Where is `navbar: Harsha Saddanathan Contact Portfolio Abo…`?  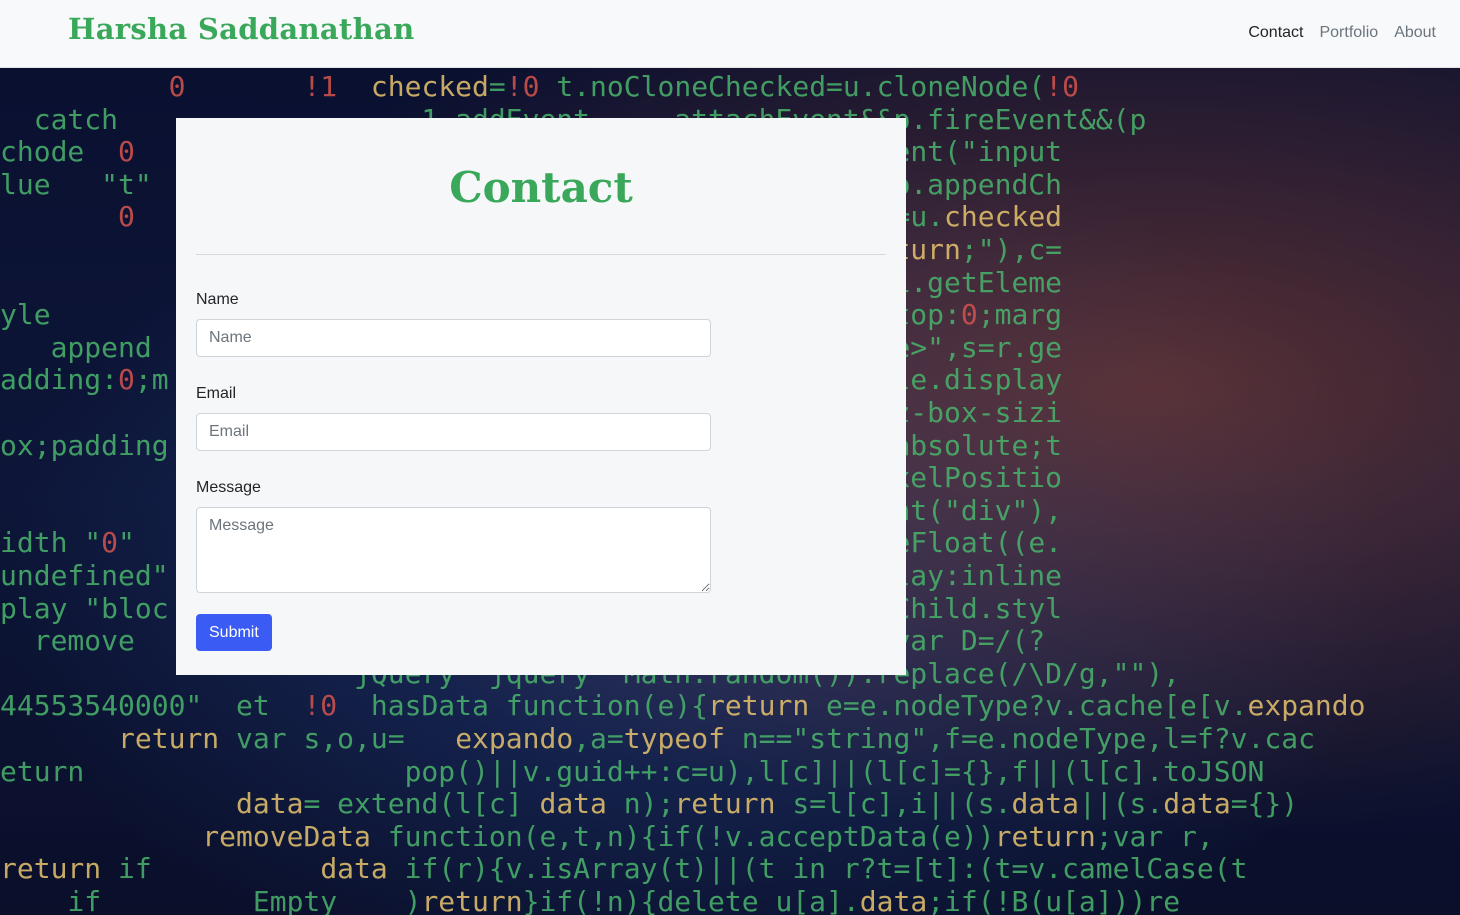 navbar: Harsha Saddanathan Contact Portfolio Abo… is located at coordinates (730, 34).